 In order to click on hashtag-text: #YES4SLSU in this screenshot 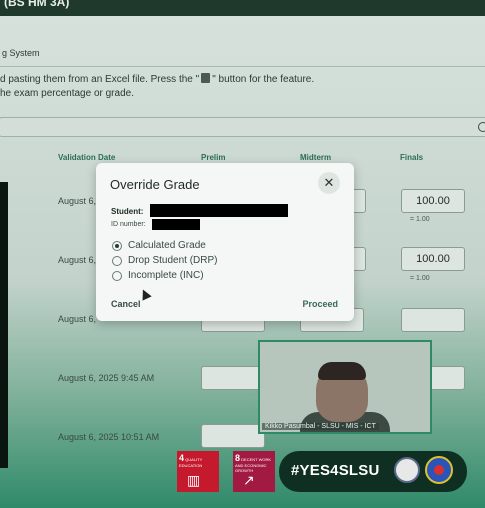, I will do `click(335, 470)`.